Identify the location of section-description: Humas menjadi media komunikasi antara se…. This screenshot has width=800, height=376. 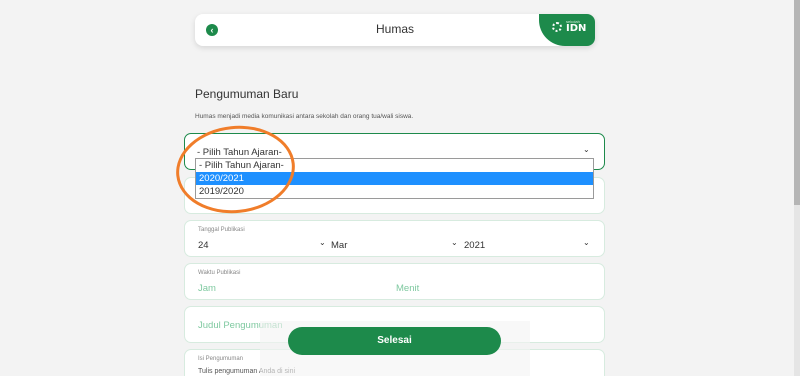
(304, 116).